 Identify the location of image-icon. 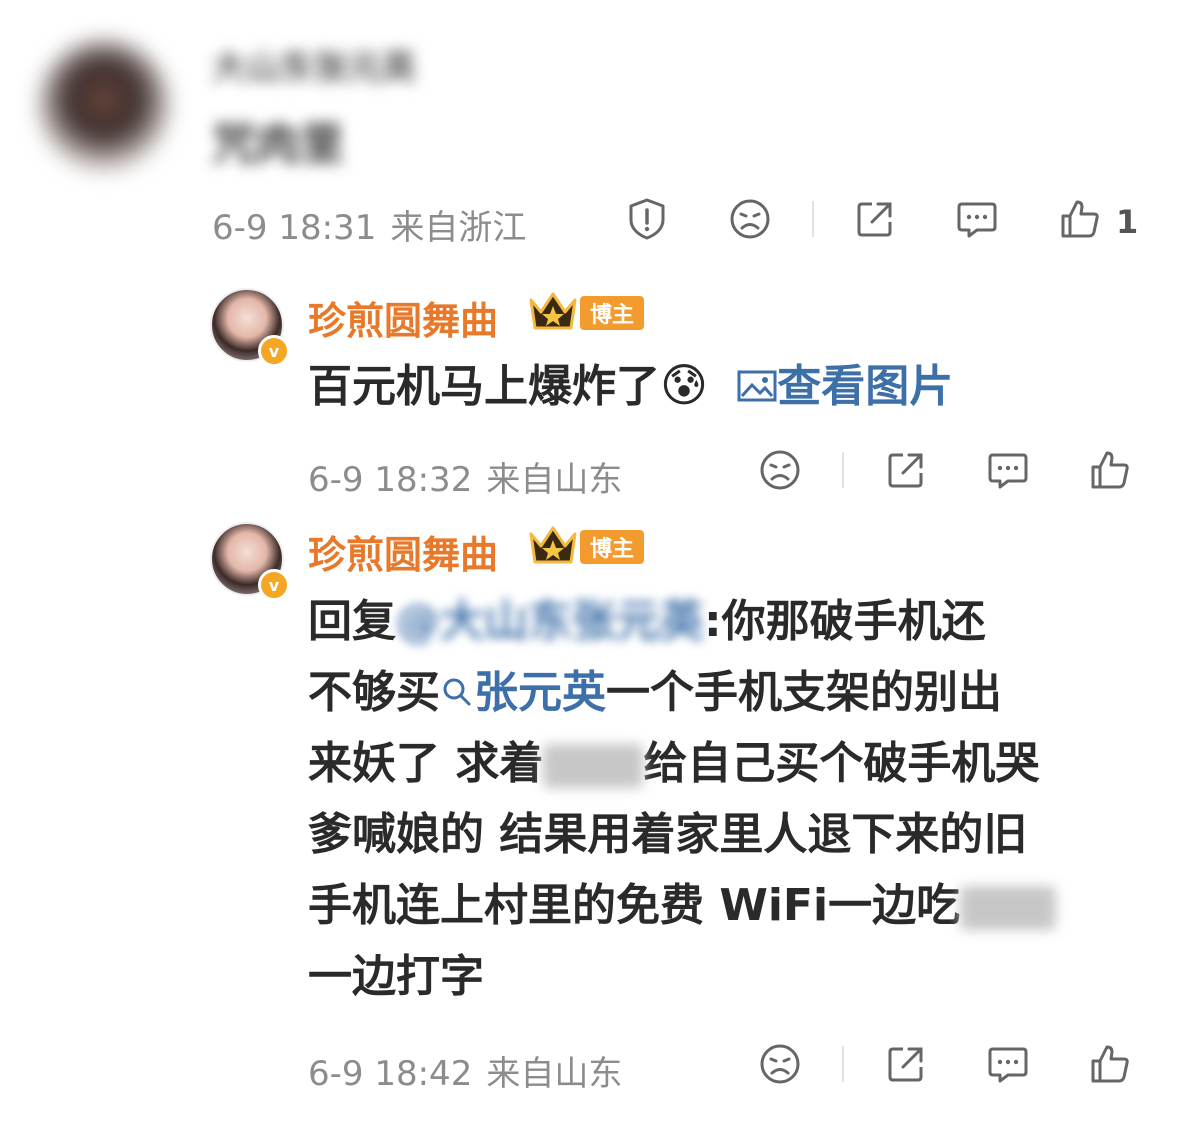
(757, 386).